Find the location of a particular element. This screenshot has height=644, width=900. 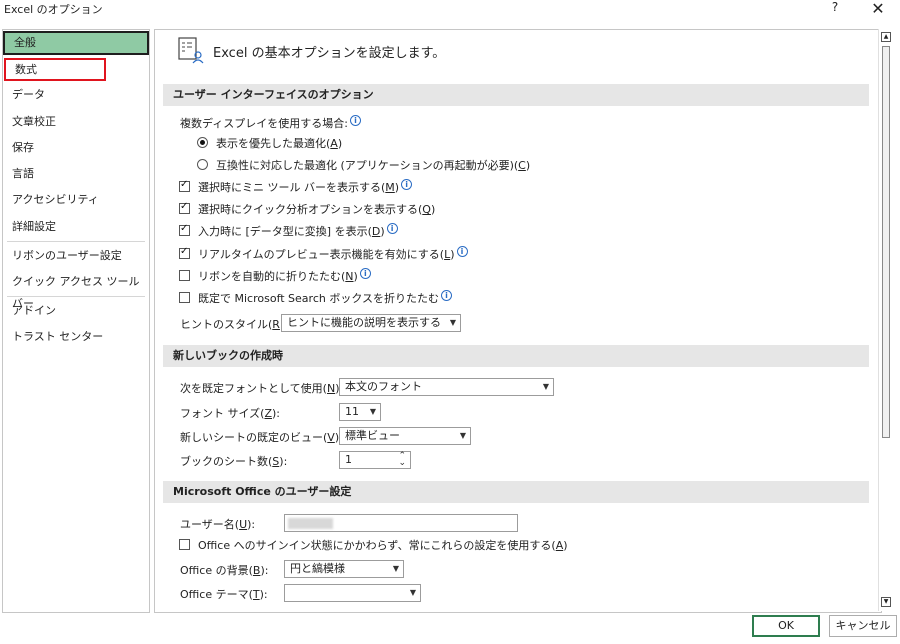

collapse-ribbon-checkbox is located at coordinates (184, 275).